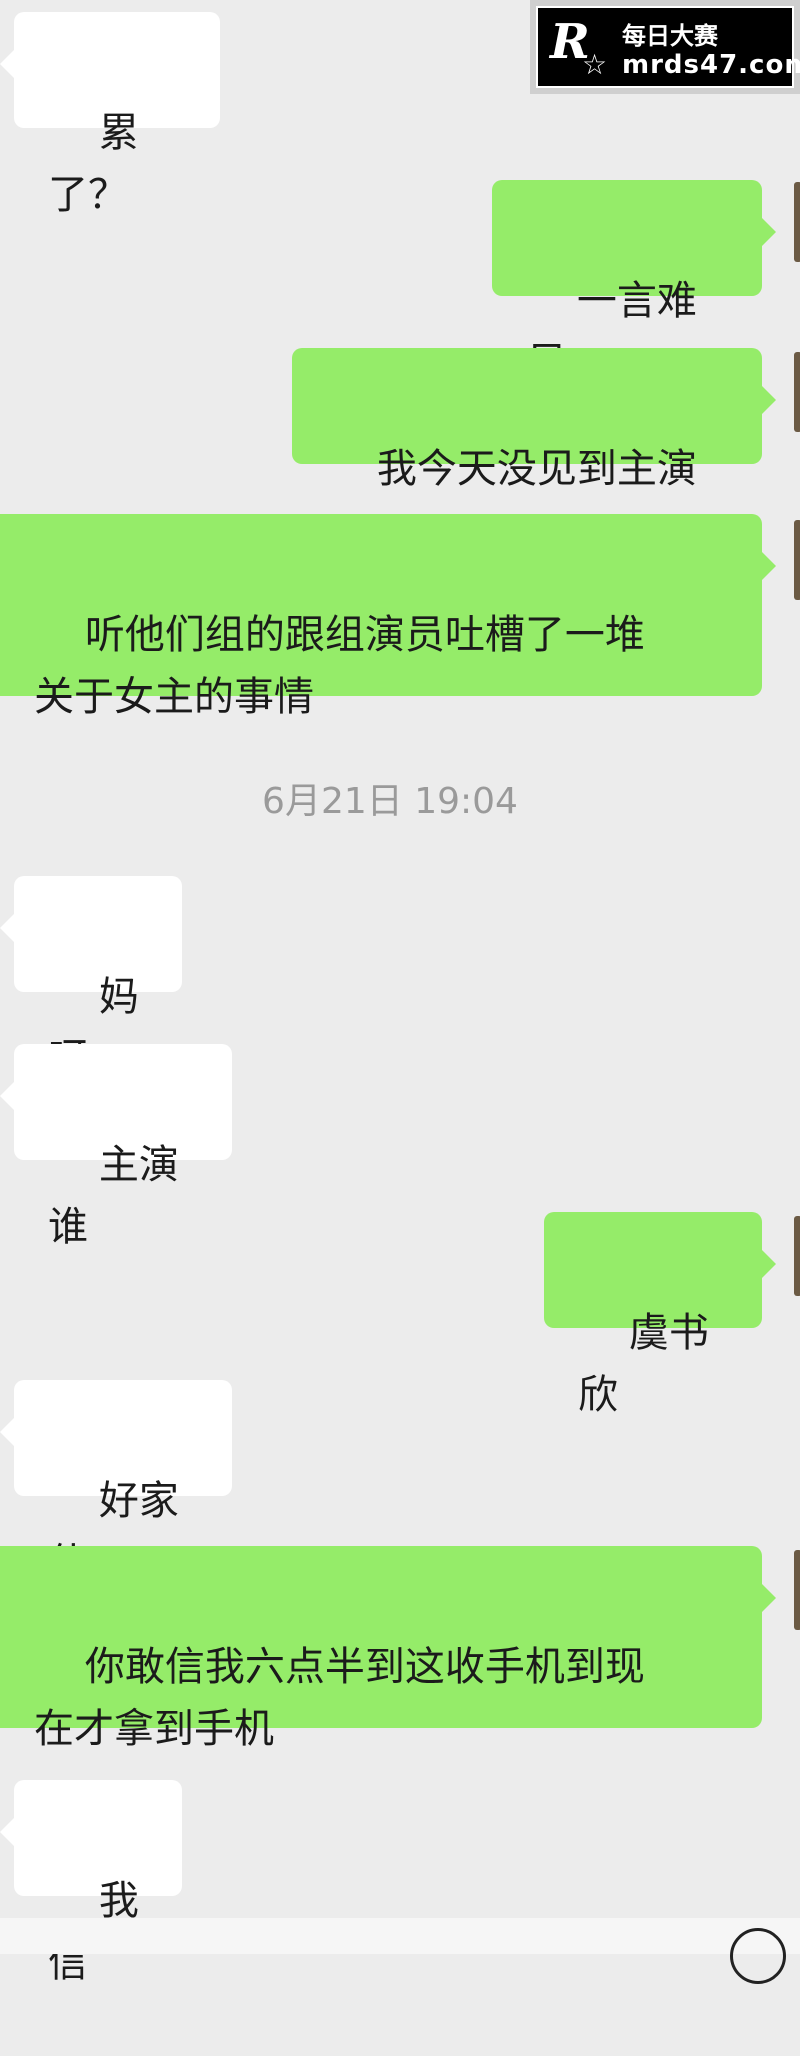 The height and width of the screenshot is (2056, 800). I want to click on message-text: 听他们组的跟组演员吐槽了一堆 关于女主的事情, so click(339, 666).